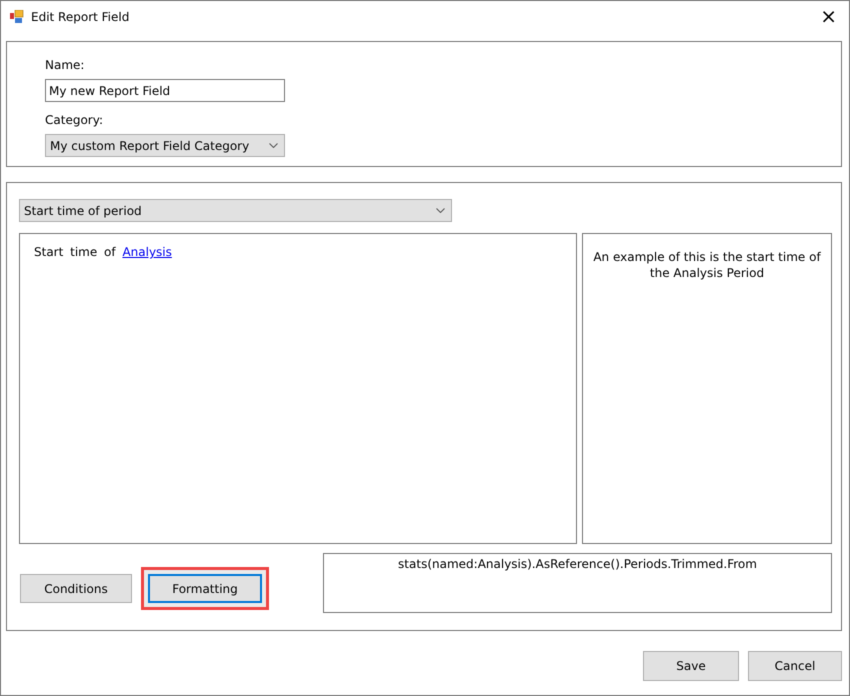 The image size is (850, 696). Describe the element at coordinates (691, 666) in the screenshot. I see `save-button: Save` at that location.